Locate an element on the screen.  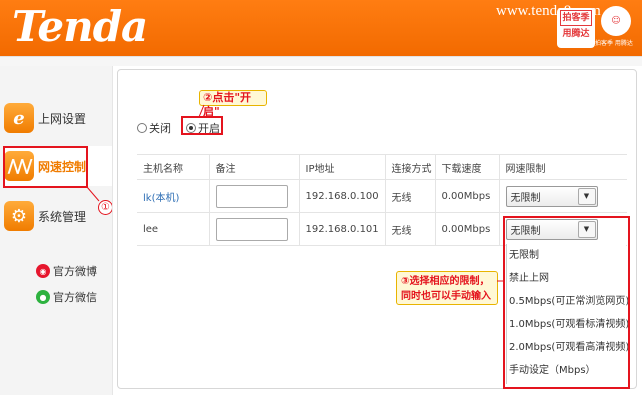
speed-limit-value: 无限制 is located at coordinates (525, 198).